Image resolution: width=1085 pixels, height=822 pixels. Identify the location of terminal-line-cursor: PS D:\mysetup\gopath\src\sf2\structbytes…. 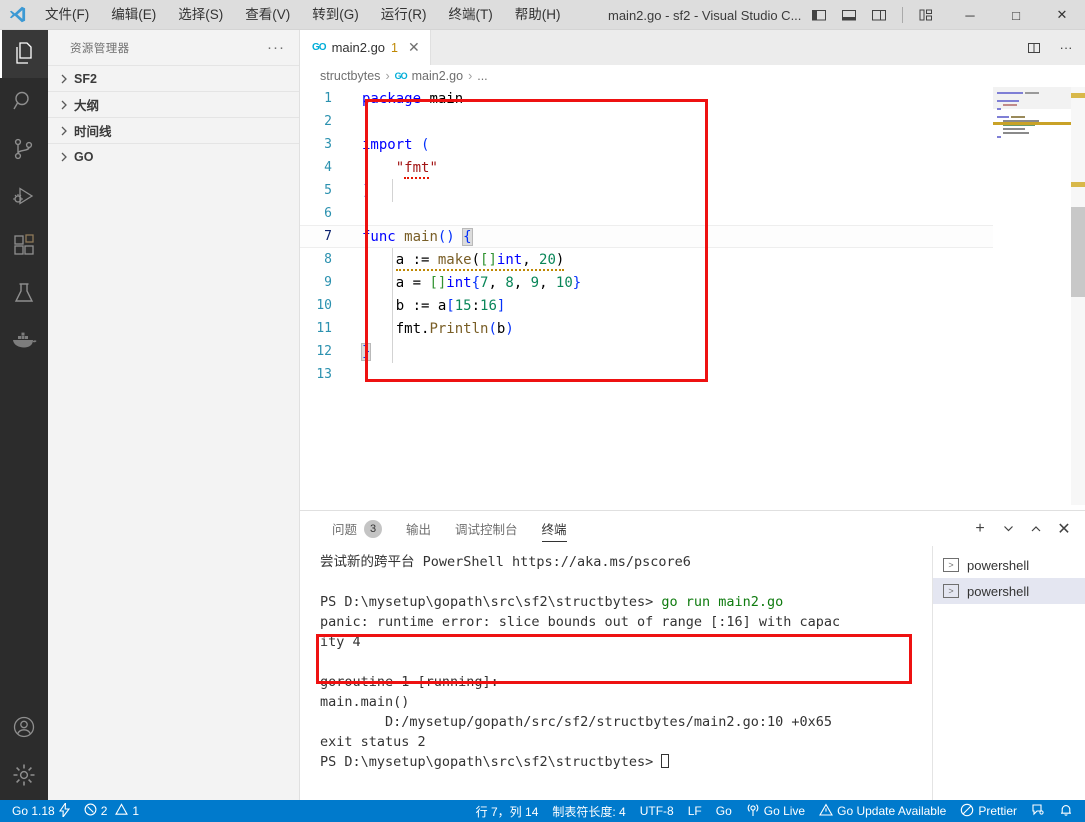
(626, 762).